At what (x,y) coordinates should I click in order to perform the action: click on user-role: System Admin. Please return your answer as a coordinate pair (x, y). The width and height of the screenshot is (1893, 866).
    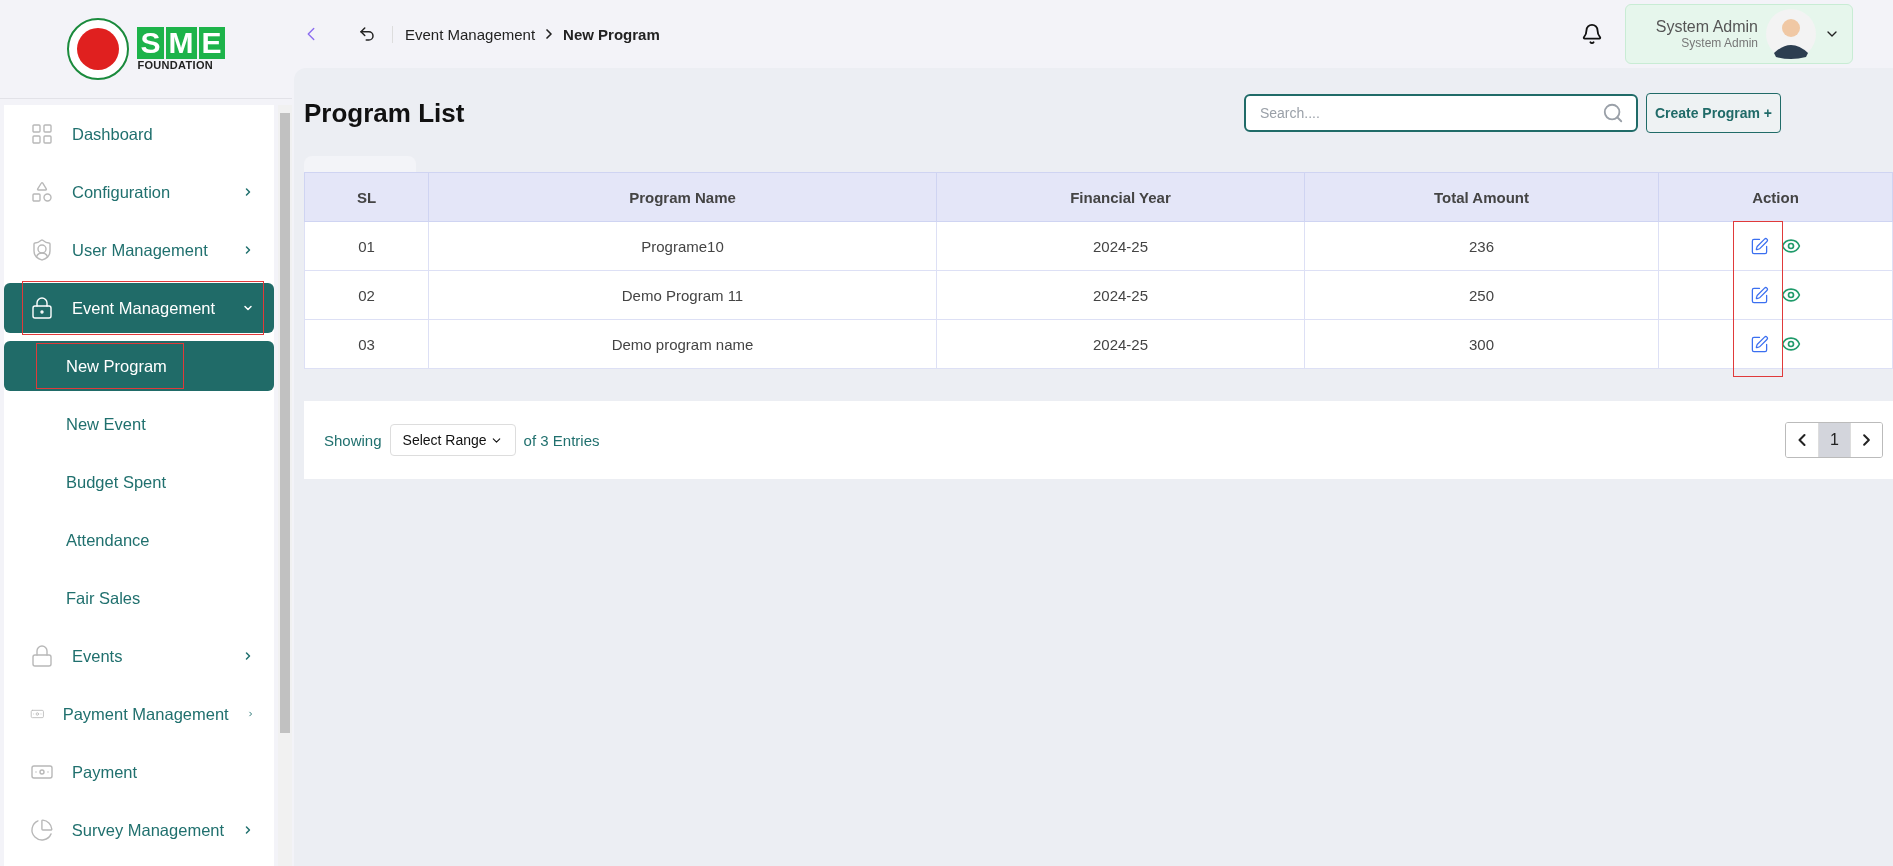
    Looking at the image, I should click on (1719, 43).